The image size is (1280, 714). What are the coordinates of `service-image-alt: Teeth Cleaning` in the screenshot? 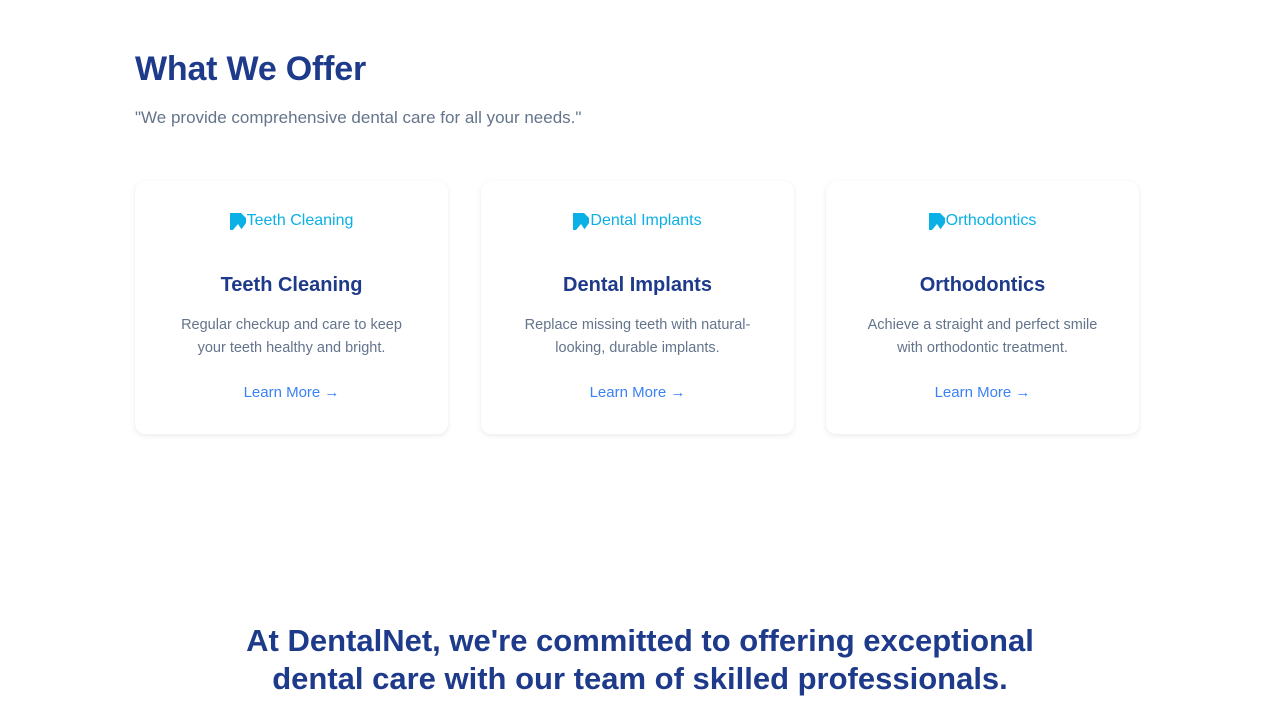 It's located at (300, 220).